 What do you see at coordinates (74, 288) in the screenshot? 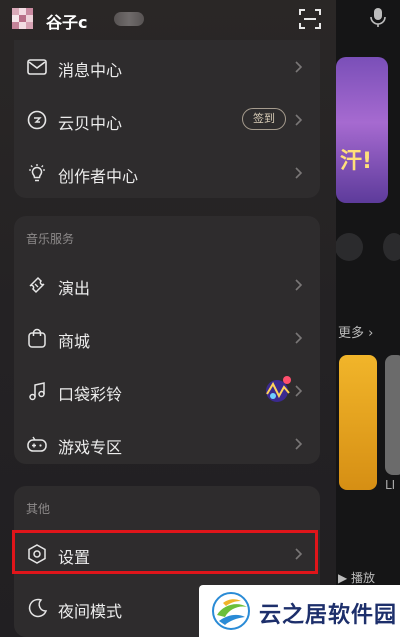
I see `menu-item-label: 演出` at bounding box center [74, 288].